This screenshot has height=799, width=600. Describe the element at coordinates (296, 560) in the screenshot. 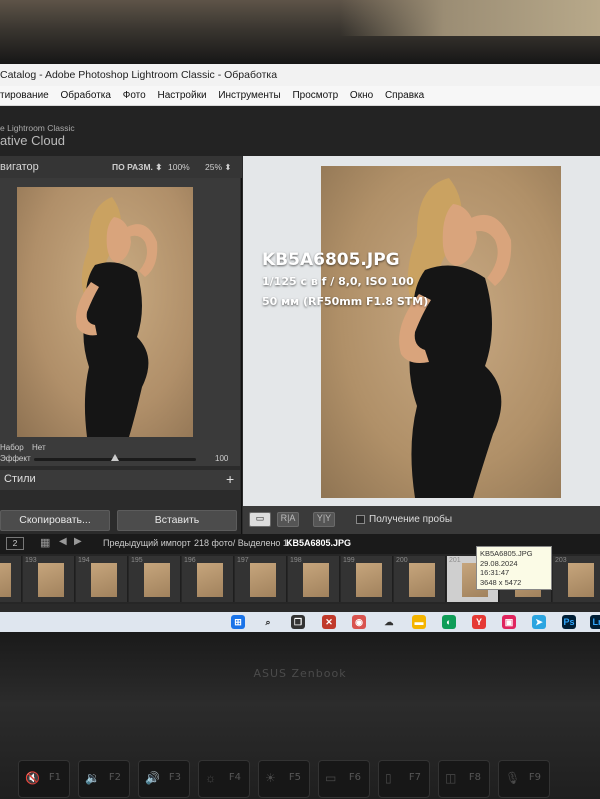

I see `thumb-number: 198` at that location.